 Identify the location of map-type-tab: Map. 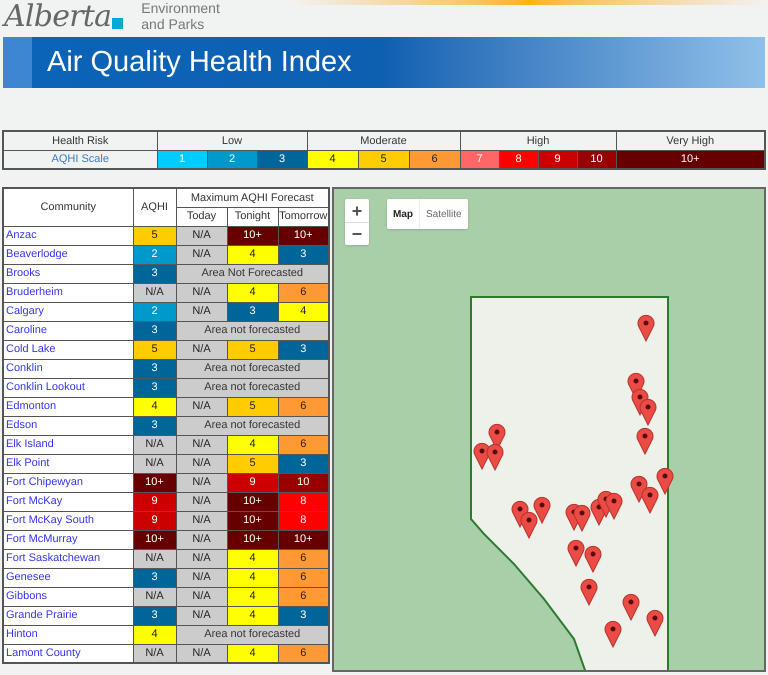
(403, 214).